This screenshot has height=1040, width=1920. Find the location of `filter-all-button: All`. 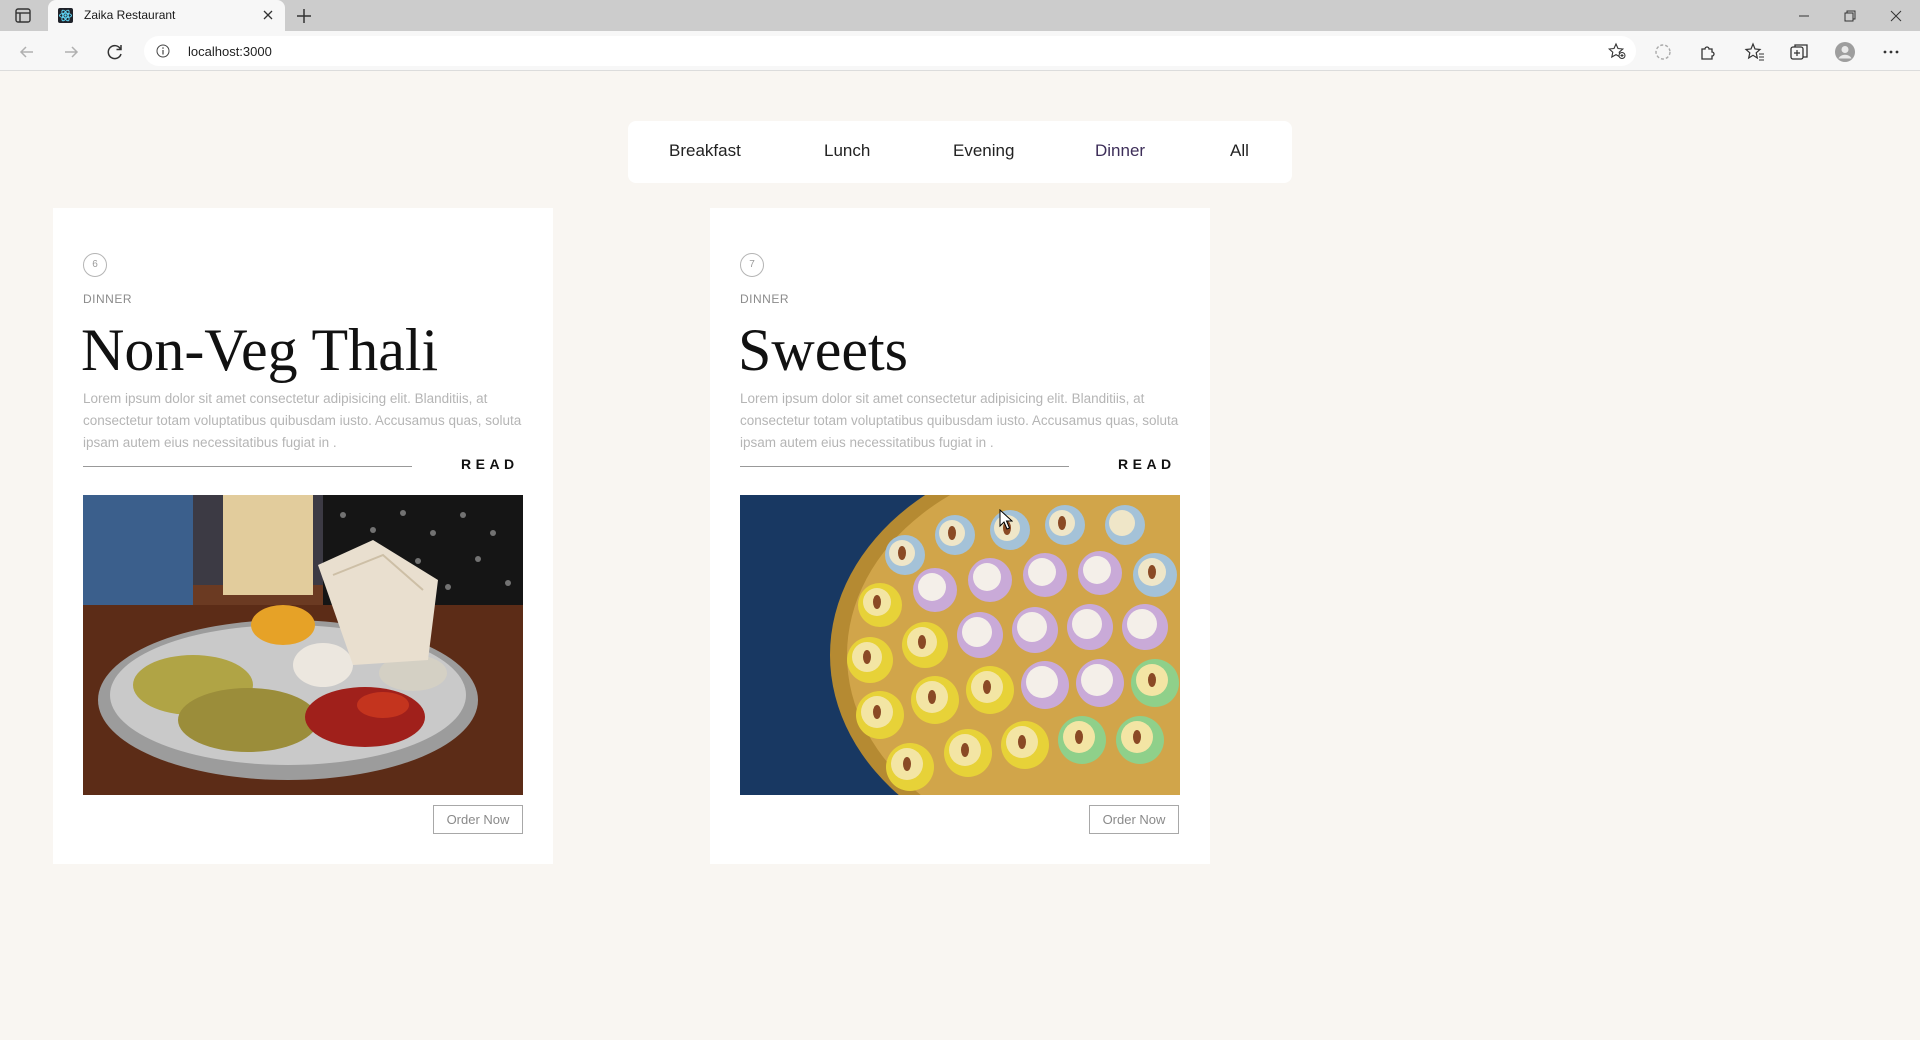

filter-all-button: All is located at coordinates (1239, 151).